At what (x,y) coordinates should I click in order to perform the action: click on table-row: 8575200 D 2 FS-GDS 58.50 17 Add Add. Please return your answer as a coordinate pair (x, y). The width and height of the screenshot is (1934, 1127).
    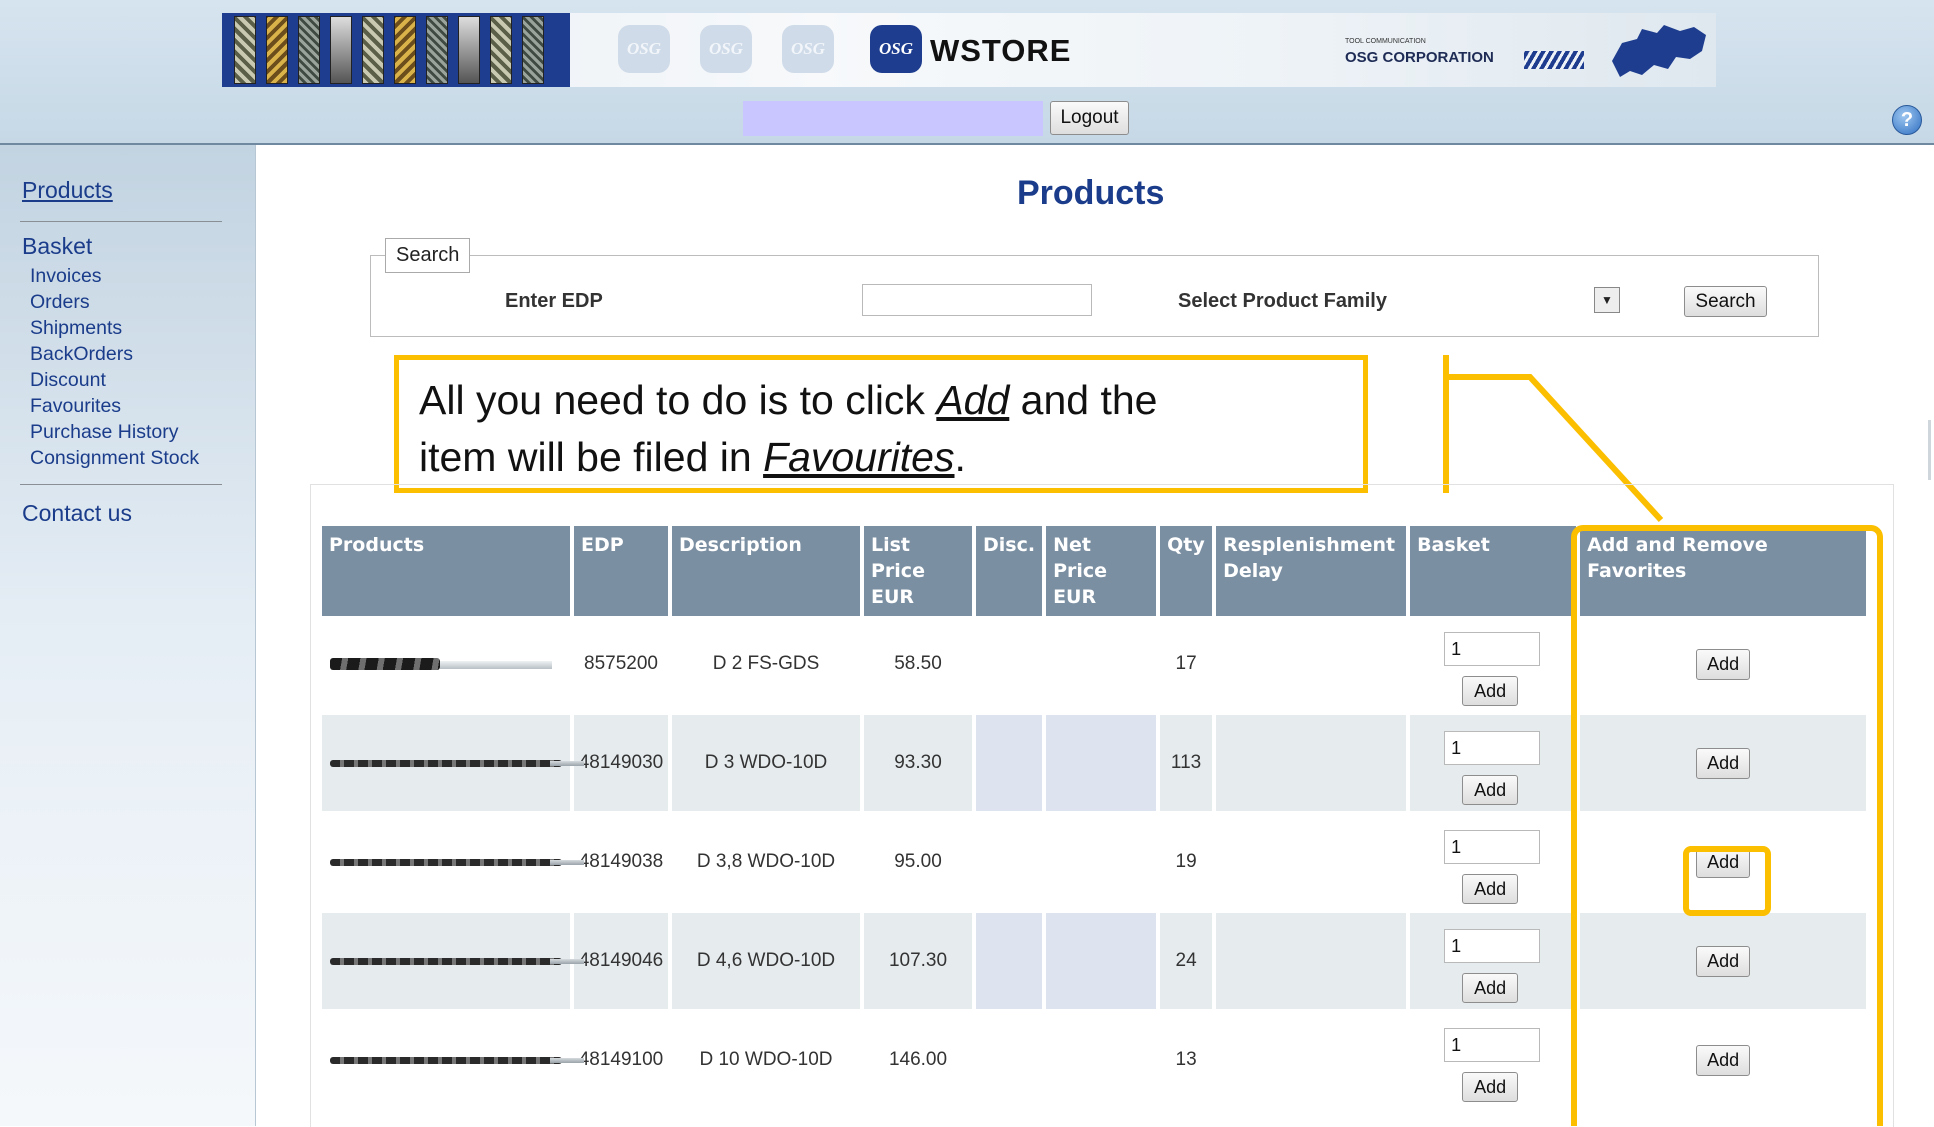
    Looking at the image, I should click on (1094, 665).